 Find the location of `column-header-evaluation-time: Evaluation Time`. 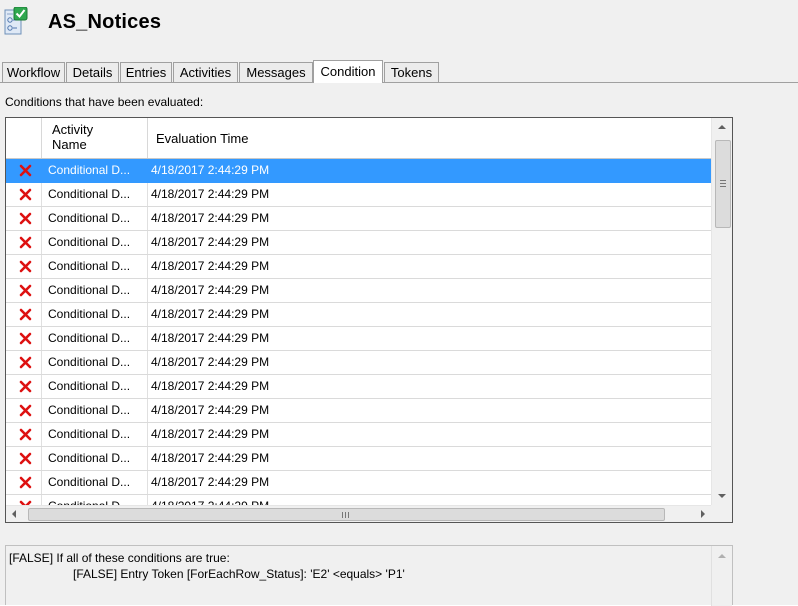

column-header-evaluation-time: Evaluation Time is located at coordinates (429, 138).